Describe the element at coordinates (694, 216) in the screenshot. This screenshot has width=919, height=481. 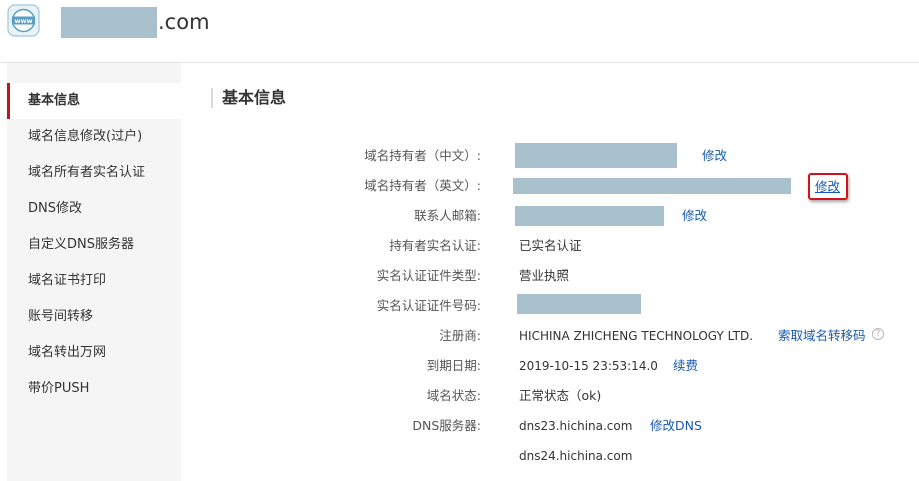
I see `edit-email-link: 修改` at that location.